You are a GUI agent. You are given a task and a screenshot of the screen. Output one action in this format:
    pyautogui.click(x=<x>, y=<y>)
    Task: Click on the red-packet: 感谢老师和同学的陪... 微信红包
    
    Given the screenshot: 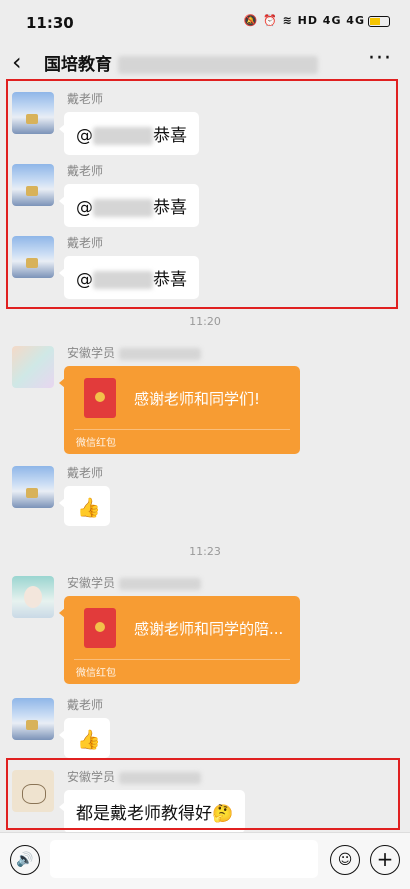 What is the action you would take?
    pyautogui.click(x=179, y=640)
    